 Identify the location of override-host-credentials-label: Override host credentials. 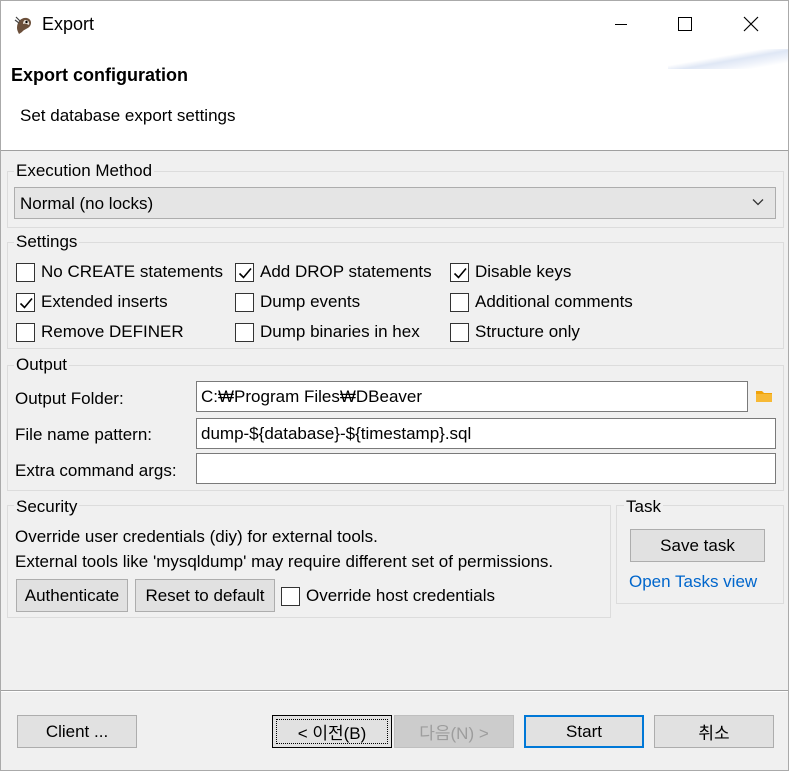
(400, 595).